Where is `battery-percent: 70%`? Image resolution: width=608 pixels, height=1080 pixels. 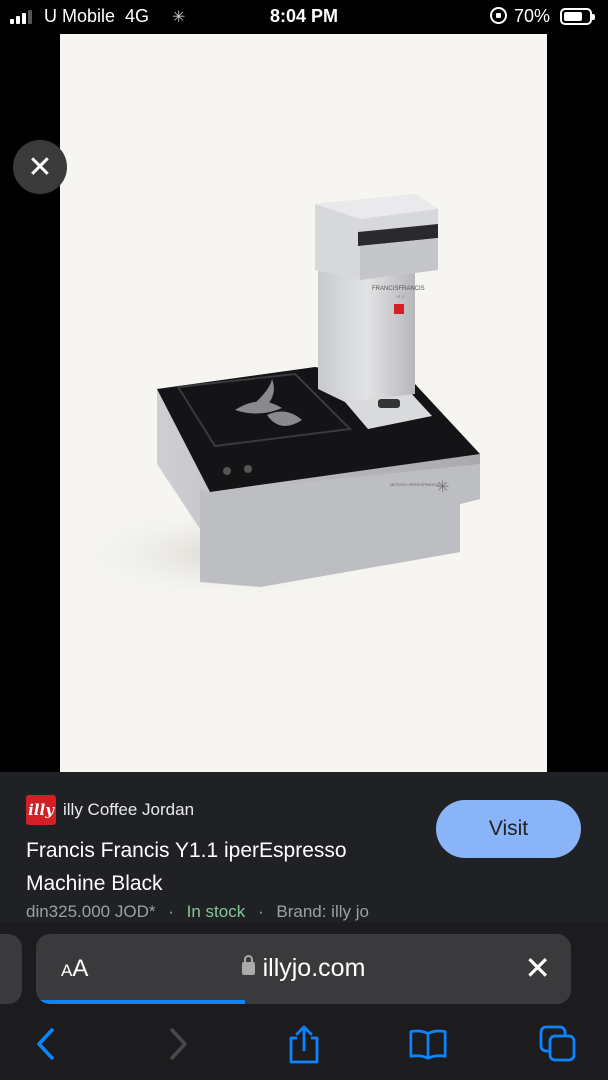 battery-percent: 70% is located at coordinates (532, 16).